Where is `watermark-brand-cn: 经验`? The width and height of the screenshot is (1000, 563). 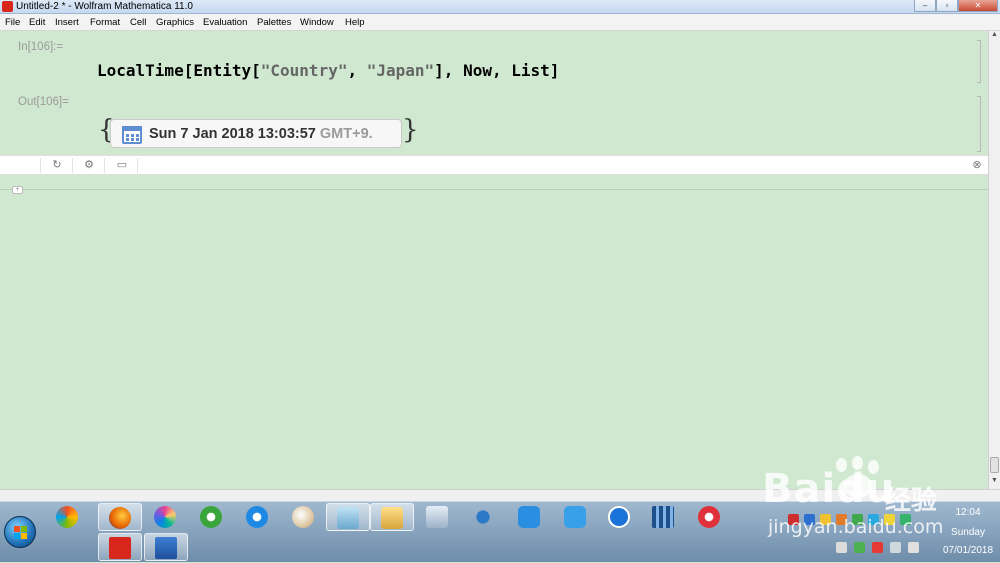 watermark-brand-cn: 经验 is located at coordinates (911, 501).